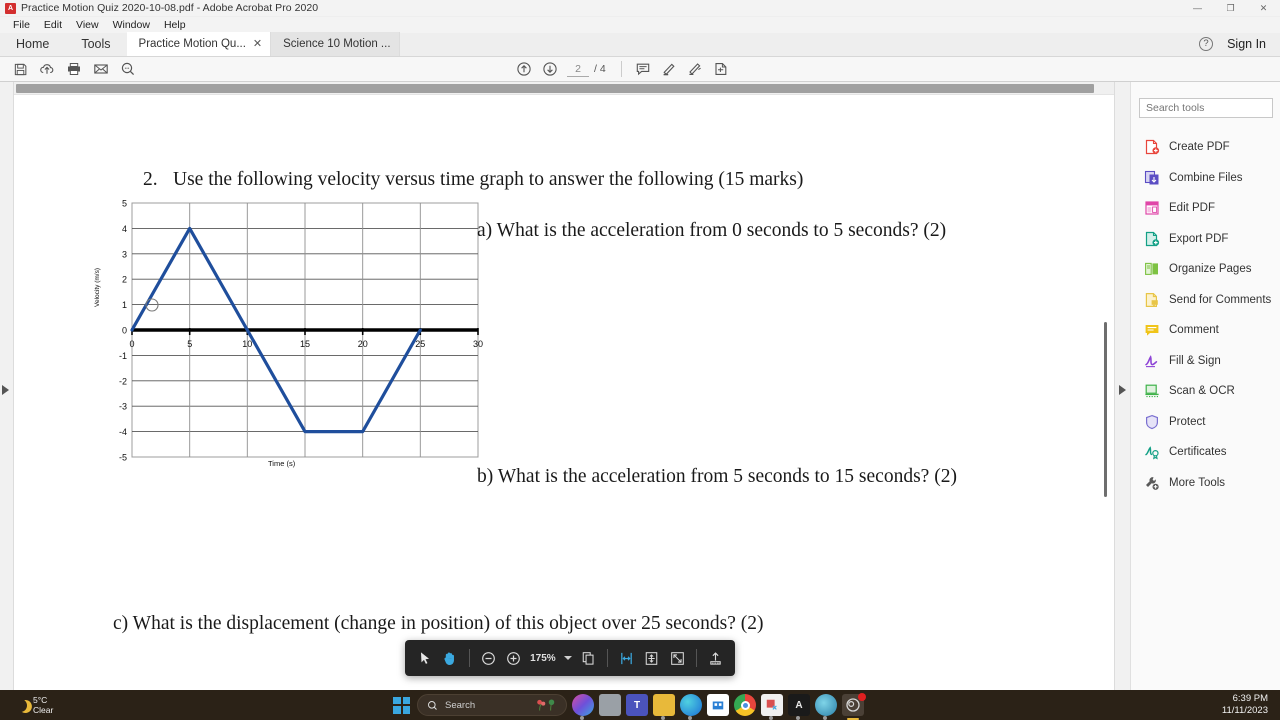 The width and height of the screenshot is (1280, 720). What do you see at coordinates (5, 390) in the screenshot?
I see `expand-left-panel-icon` at bounding box center [5, 390].